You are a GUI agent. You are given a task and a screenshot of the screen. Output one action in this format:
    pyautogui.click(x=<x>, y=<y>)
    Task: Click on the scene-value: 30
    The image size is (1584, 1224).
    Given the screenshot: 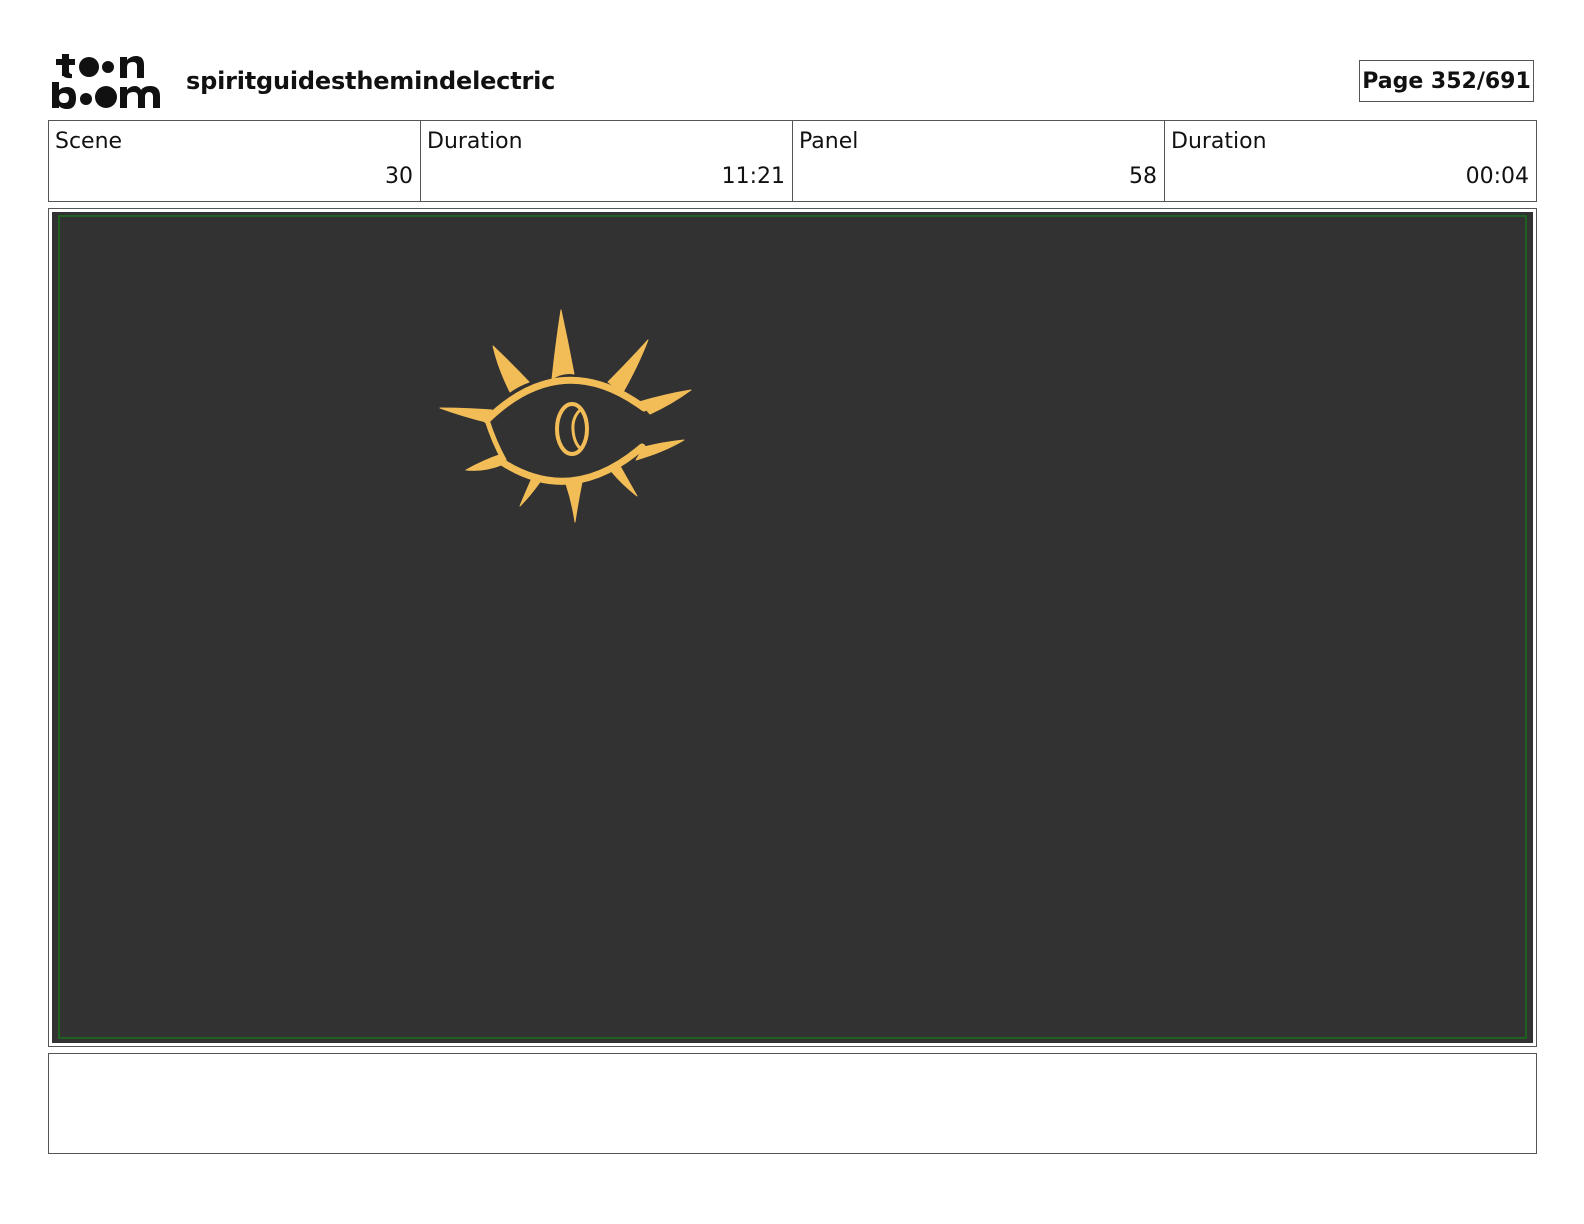 What is the action you would take?
    pyautogui.click(x=399, y=176)
    